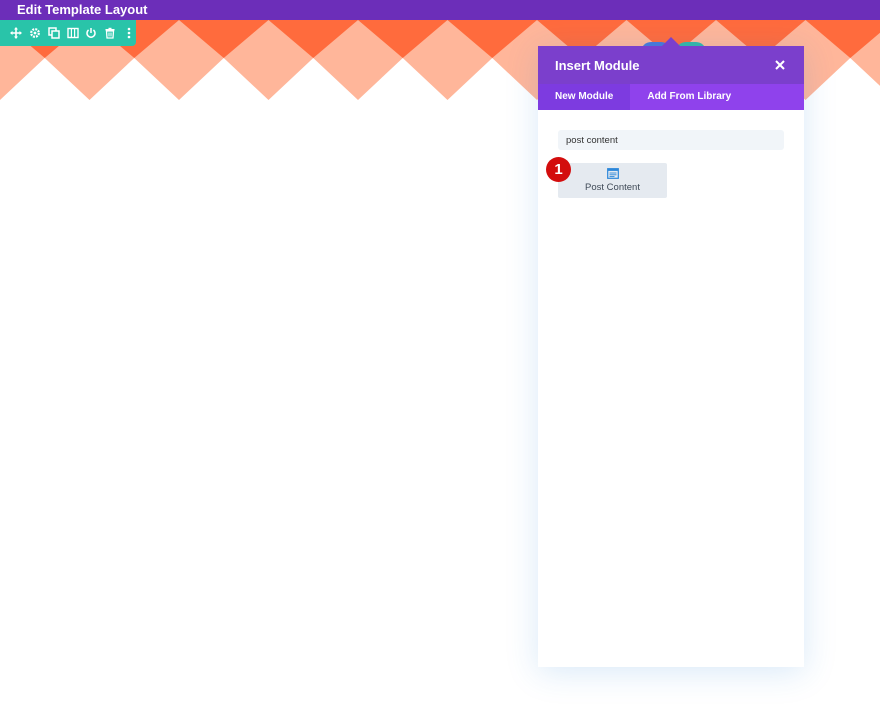 This screenshot has width=880, height=711. Describe the element at coordinates (612, 173) in the screenshot. I see `post-content-icon` at that location.